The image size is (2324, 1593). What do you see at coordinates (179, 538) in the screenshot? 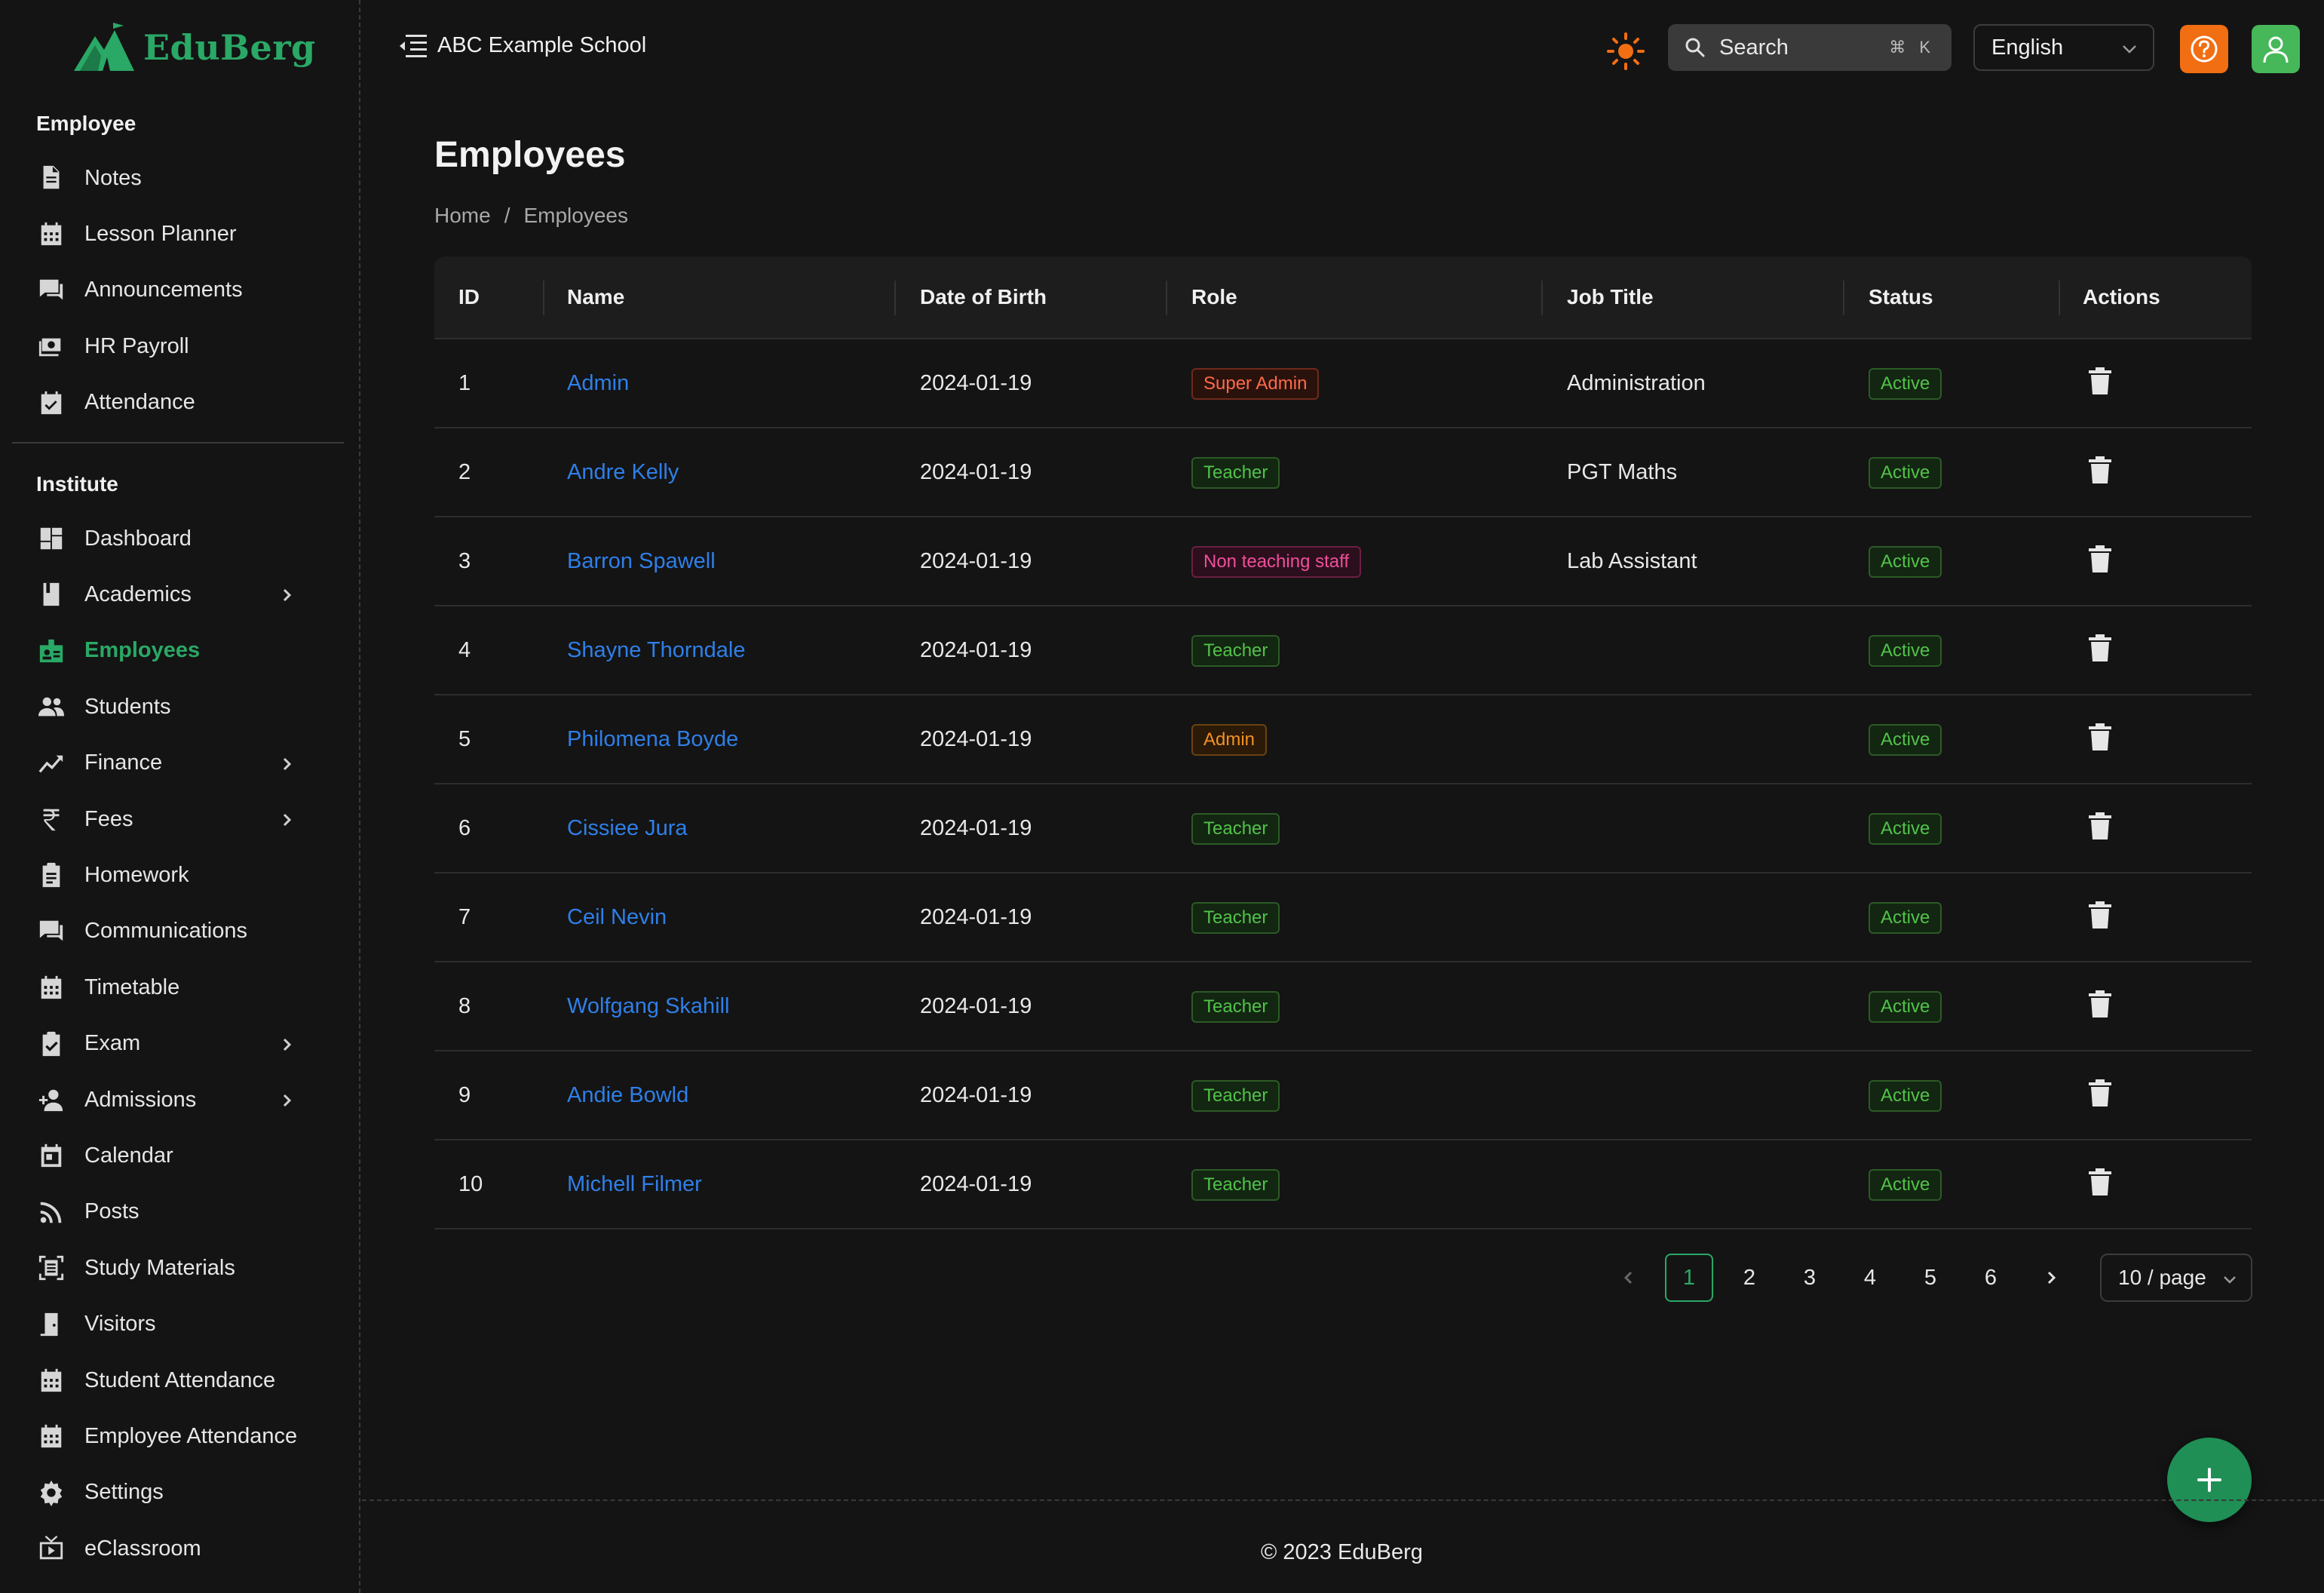
I see `sidebar-item-dashboard: Dashboard` at bounding box center [179, 538].